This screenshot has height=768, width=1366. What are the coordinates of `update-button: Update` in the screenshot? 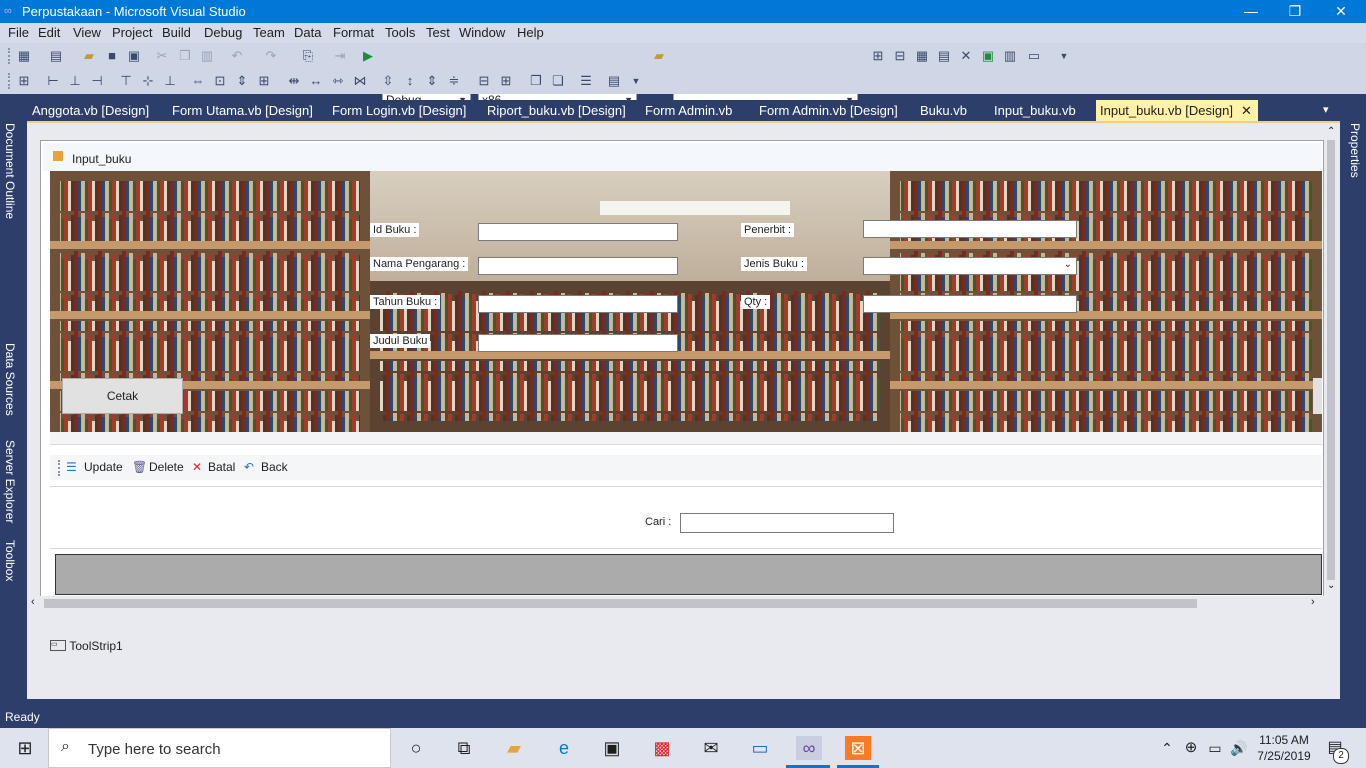 It's located at (103, 467).